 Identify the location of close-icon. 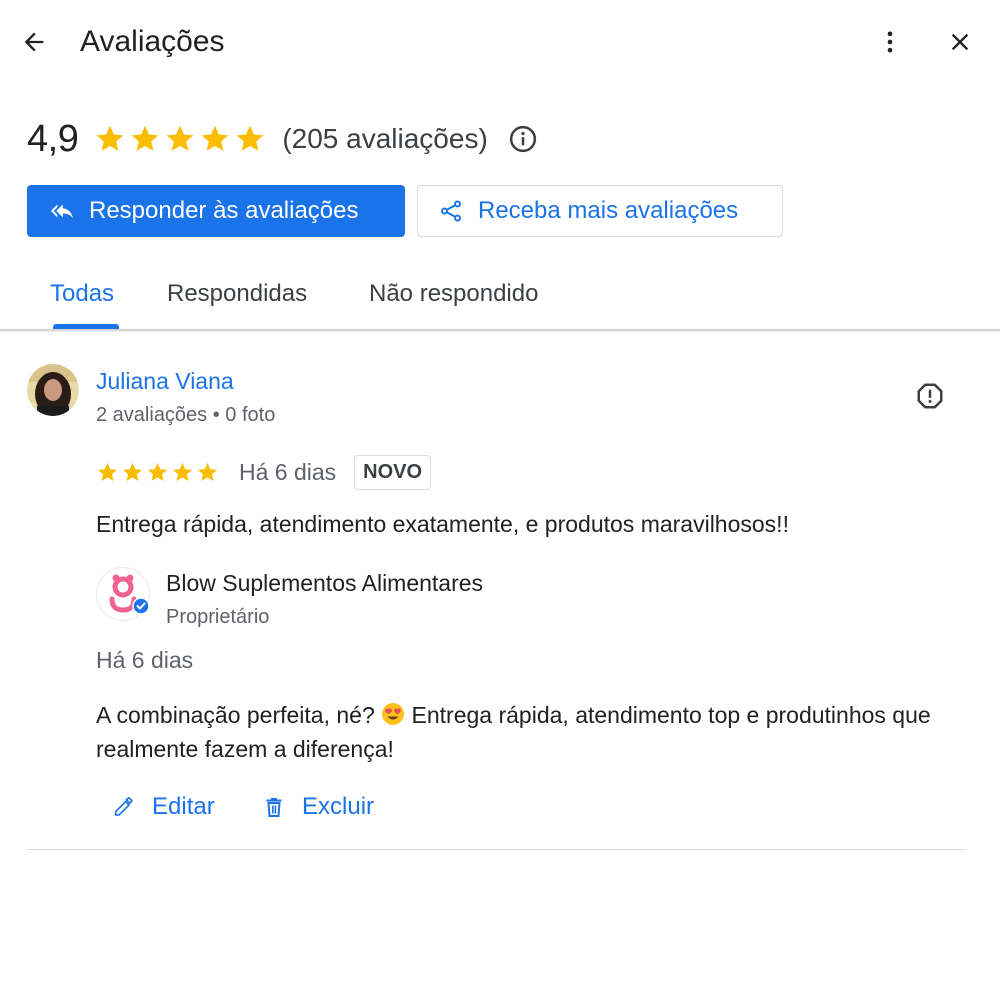
(960, 42).